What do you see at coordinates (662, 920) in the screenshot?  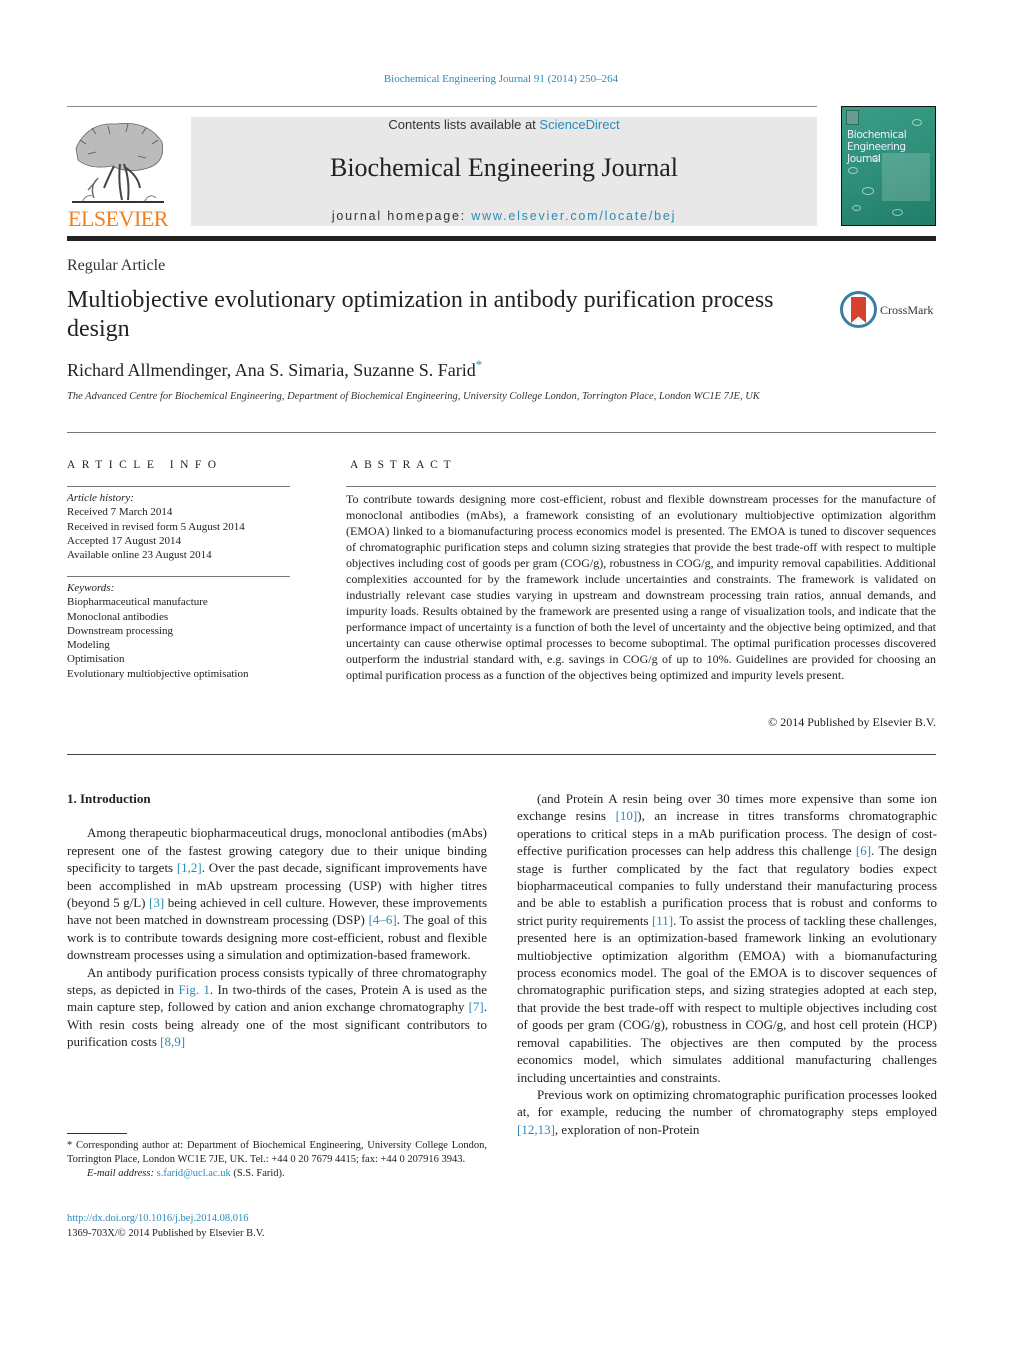 I see `citation-link: [11]` at bounding box center [662, 920].